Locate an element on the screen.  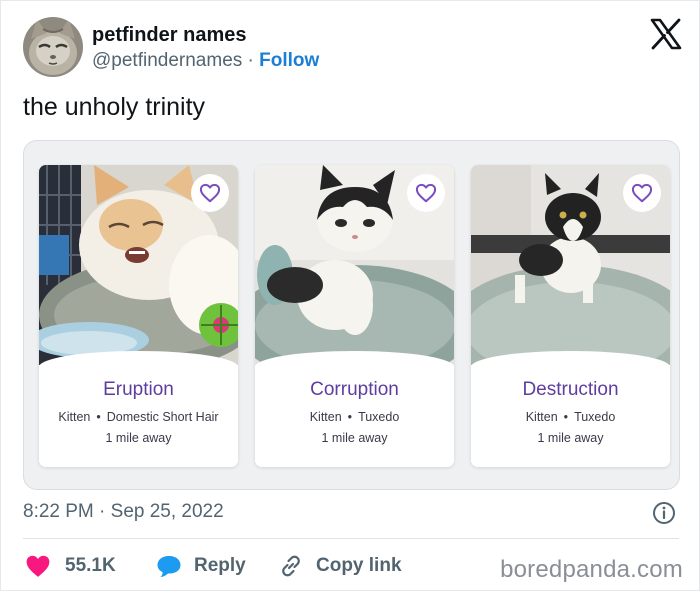
pet-card-destruction: Destruction Kitten • Tuxedo 1 mile away is located at coordinates (570, 316).